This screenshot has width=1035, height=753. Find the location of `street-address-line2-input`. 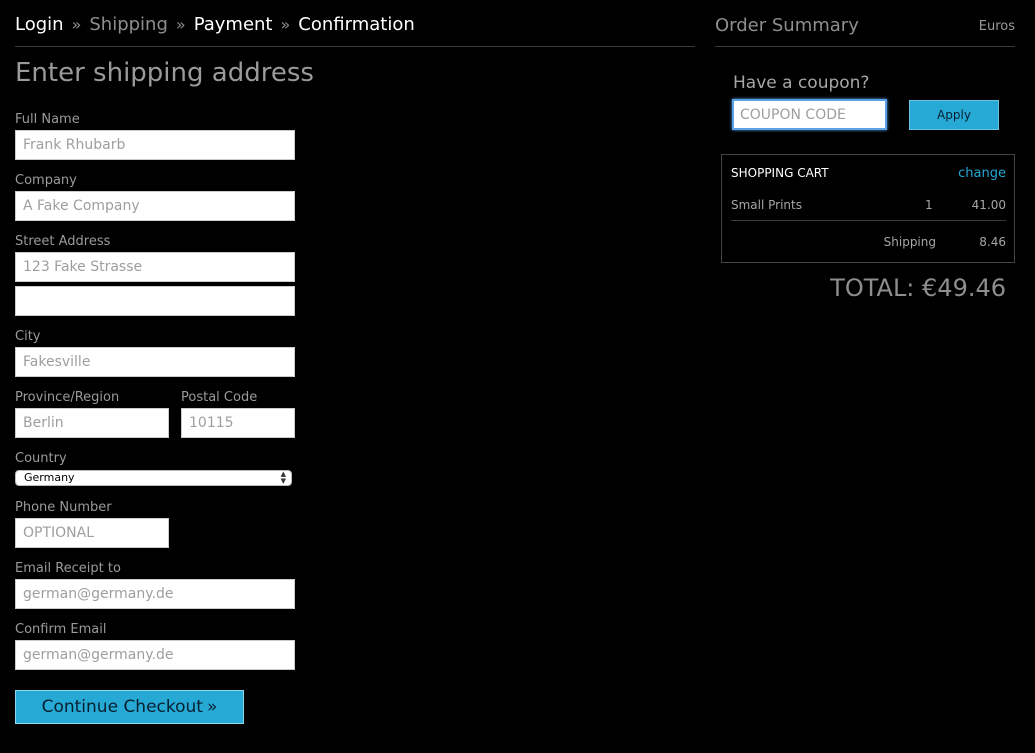

street-address-line2-input is located at coordinates (155, 301).